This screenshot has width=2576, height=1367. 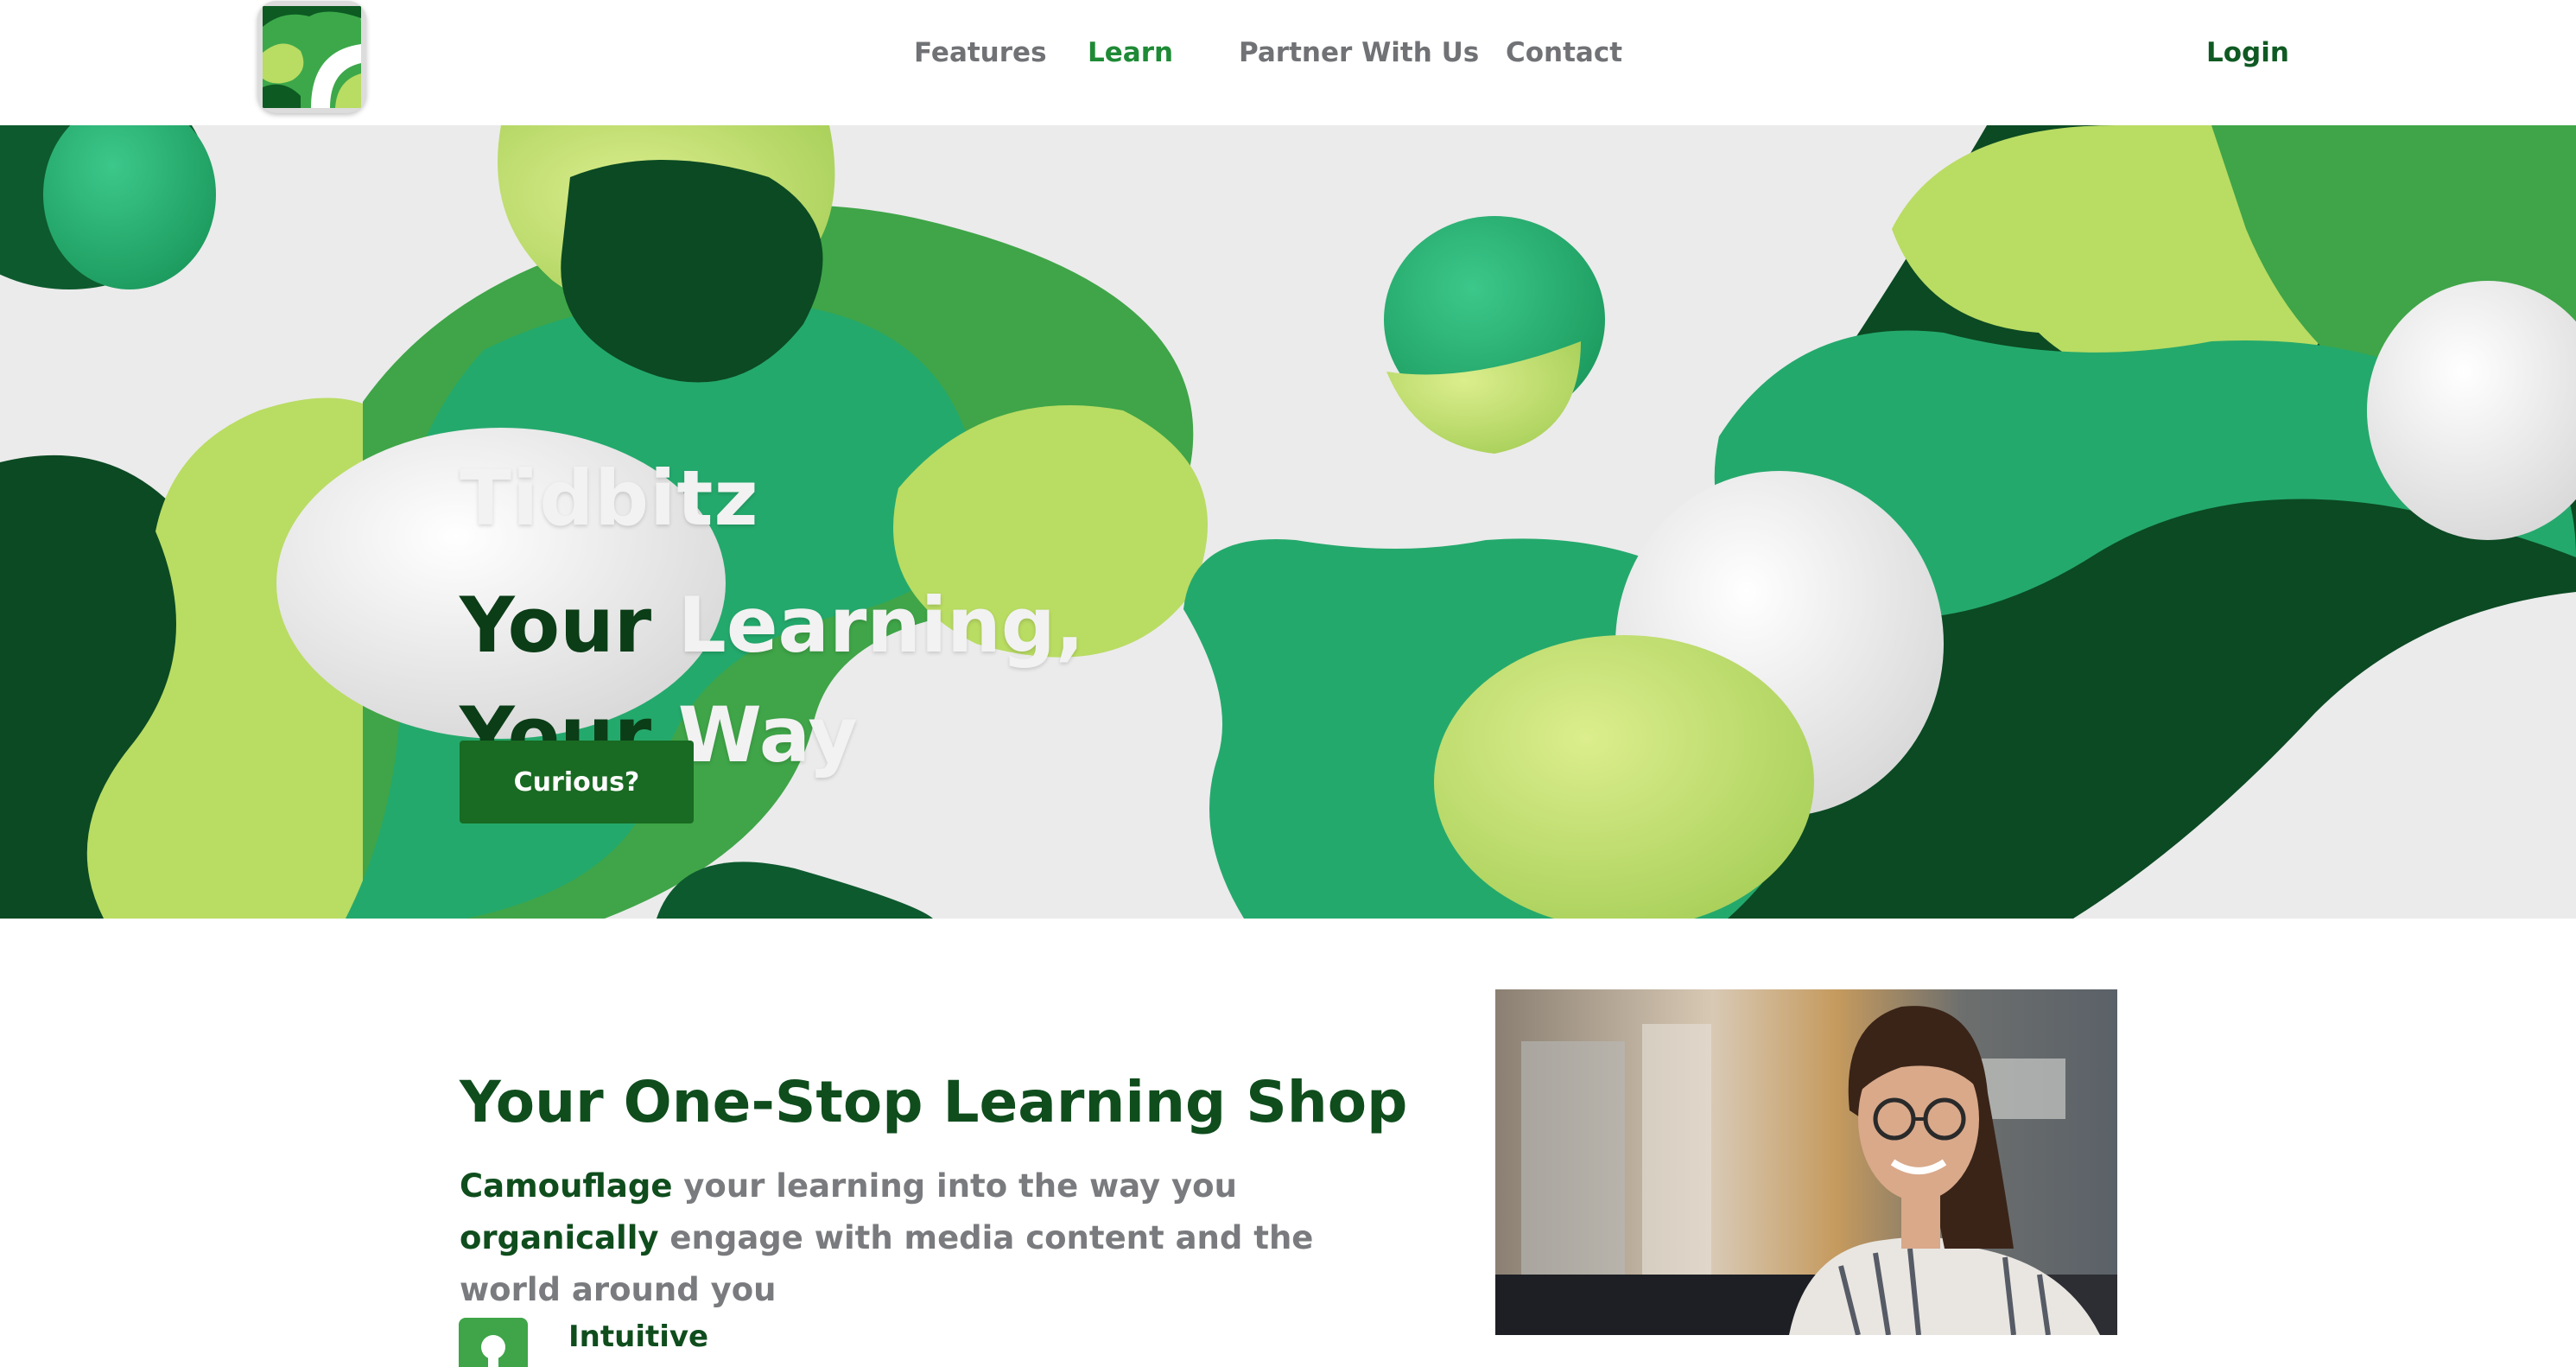 What do you see at coordinates (577, 782) in the screenshot?
I see `curious-cta-button: Curious?` at bounding box center [577, 782].